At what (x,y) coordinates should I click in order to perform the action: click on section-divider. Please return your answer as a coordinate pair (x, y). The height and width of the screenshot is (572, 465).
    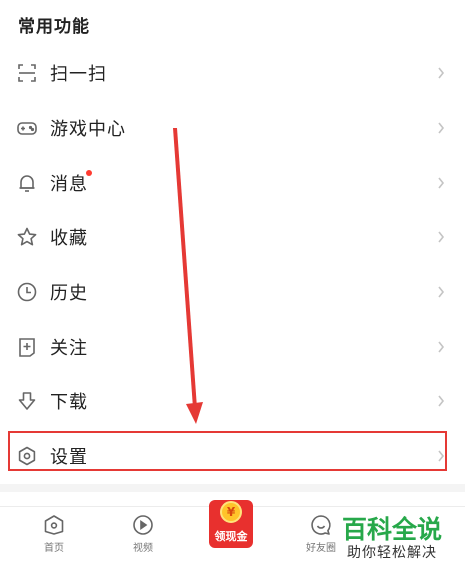
    Looking at the image, I should click on (232, 488).